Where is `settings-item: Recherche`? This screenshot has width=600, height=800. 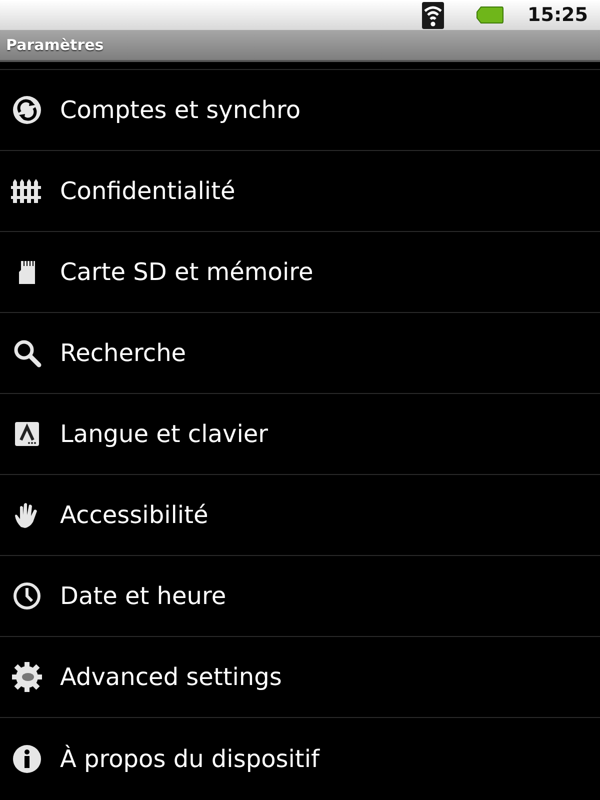
settings-item: Recherche is located at coordinates (300, 353).